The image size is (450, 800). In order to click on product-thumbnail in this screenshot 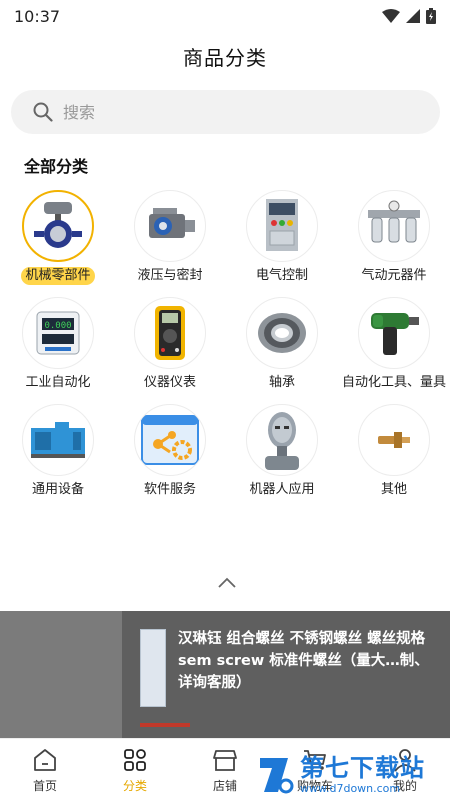, I will do `click(153, 668)`.